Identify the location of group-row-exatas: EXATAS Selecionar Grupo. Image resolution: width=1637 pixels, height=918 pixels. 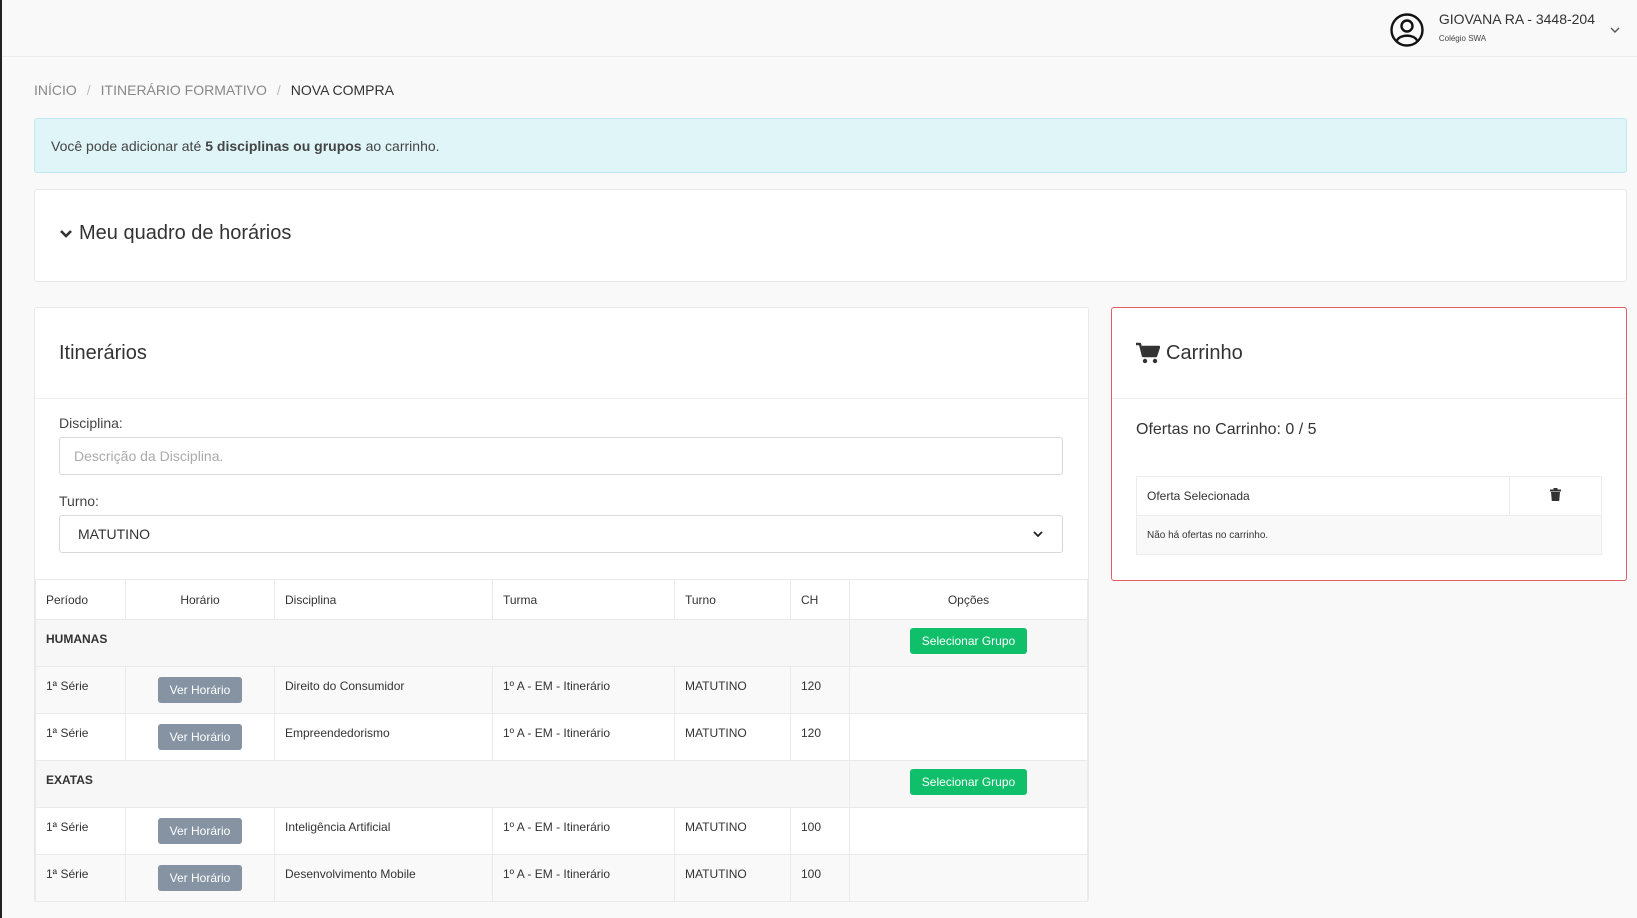
(561, 784).